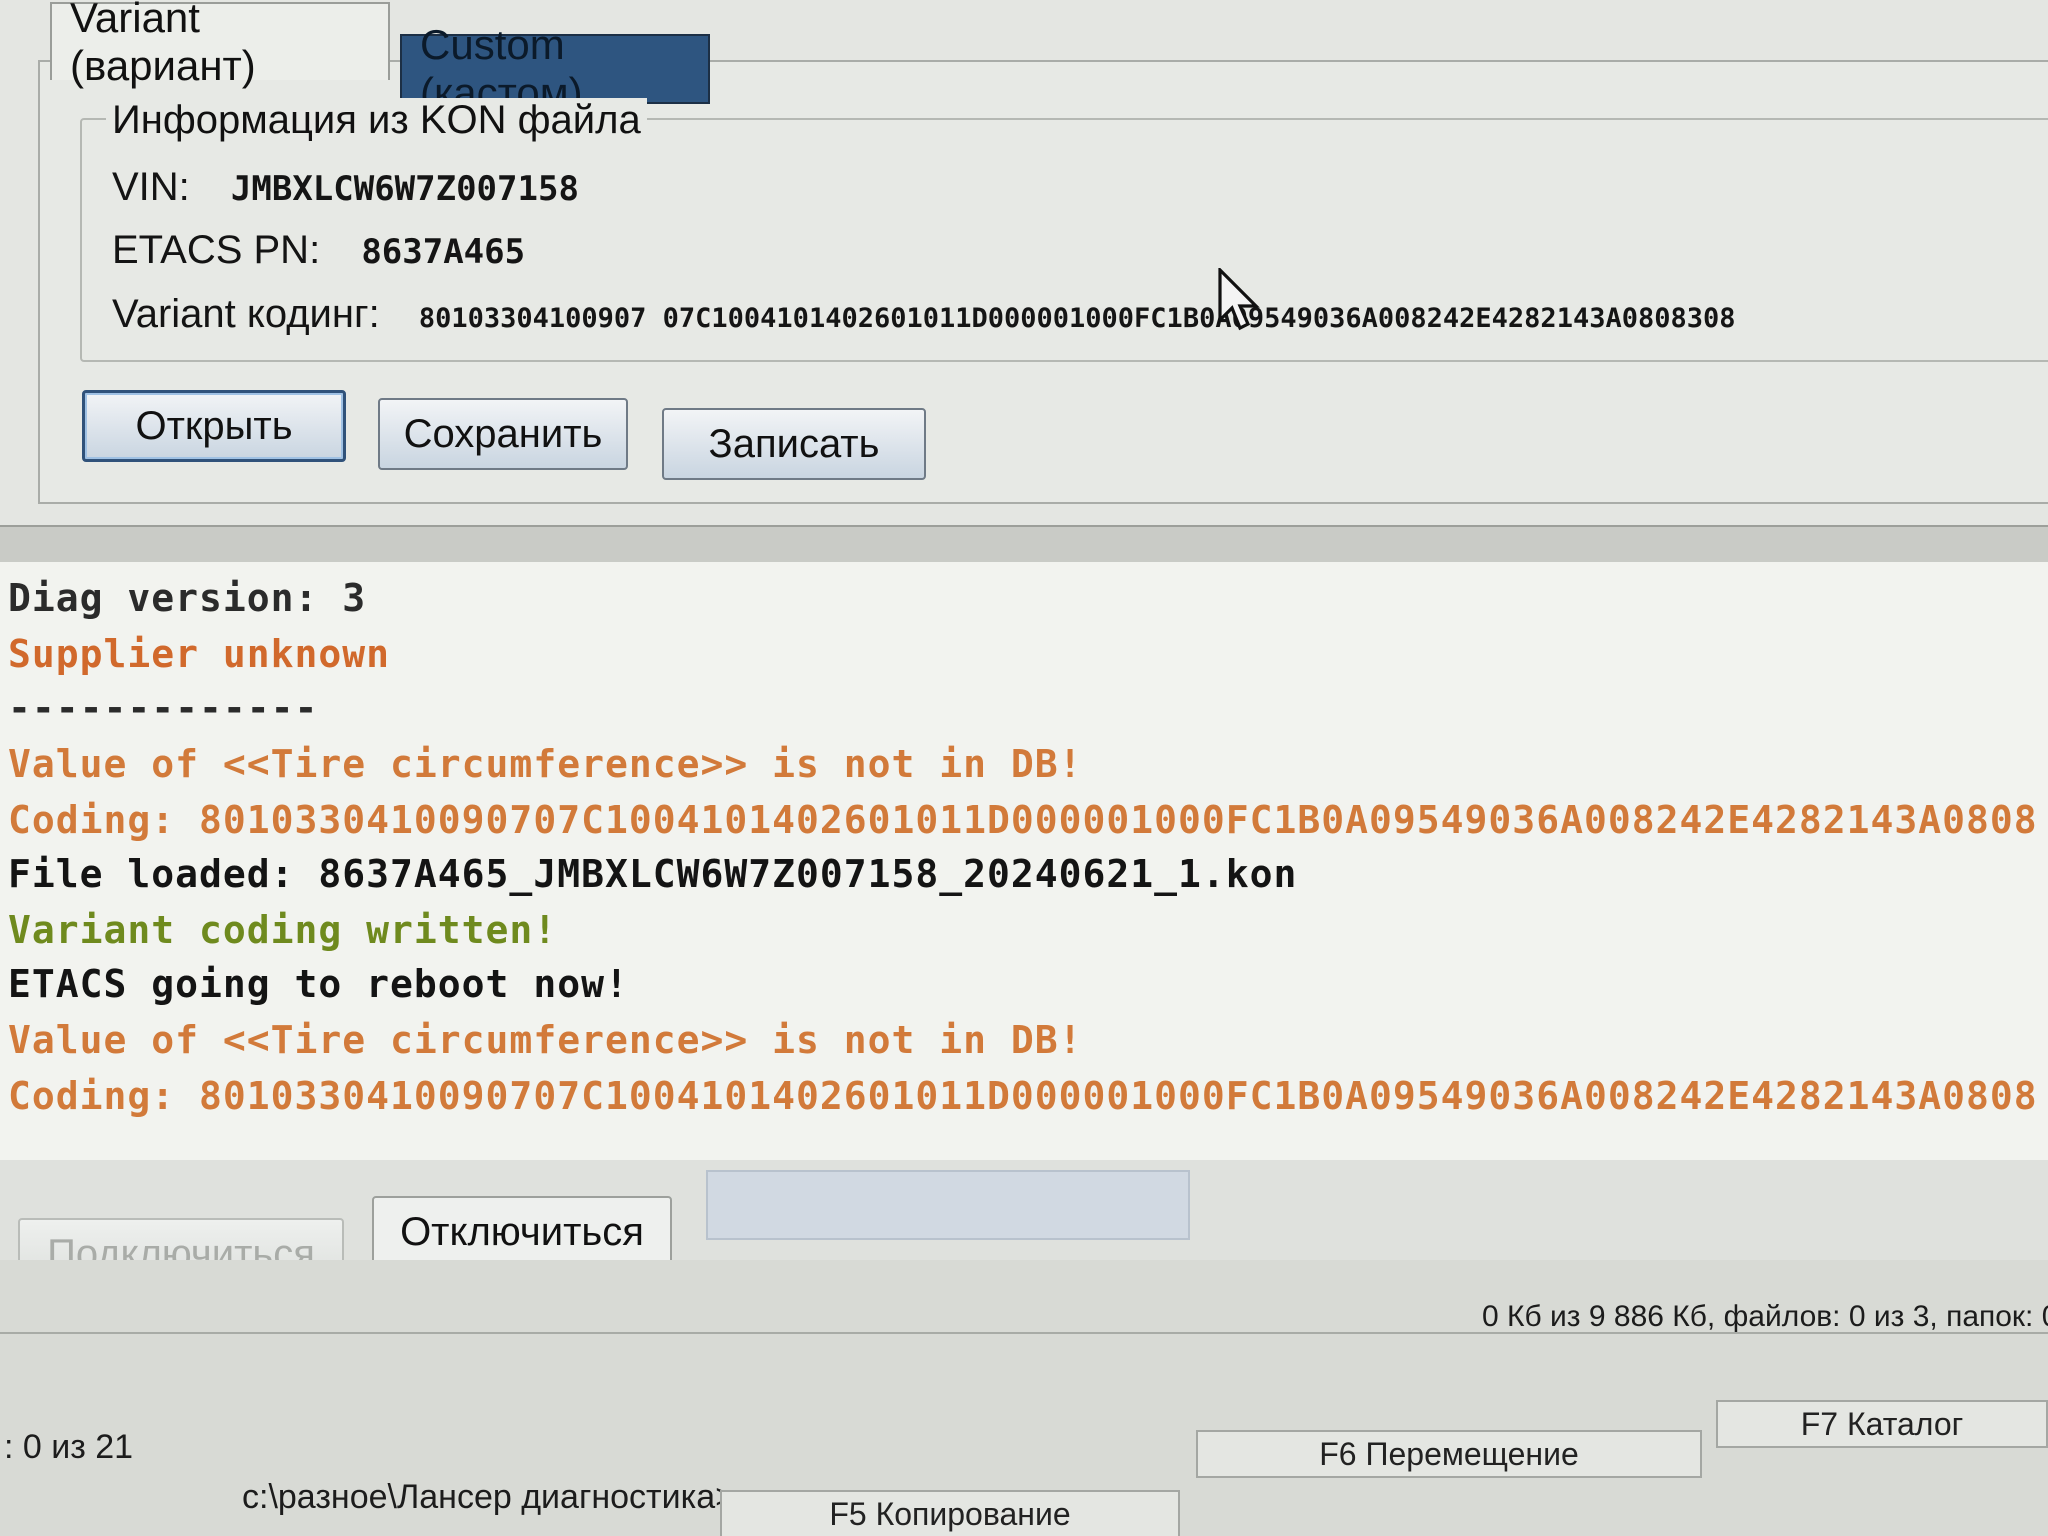  What do you see at coordinates (443, 252) in the screenshot?
I see `etacs-pn-value: 8637A465` at bounding box center [443, 252].